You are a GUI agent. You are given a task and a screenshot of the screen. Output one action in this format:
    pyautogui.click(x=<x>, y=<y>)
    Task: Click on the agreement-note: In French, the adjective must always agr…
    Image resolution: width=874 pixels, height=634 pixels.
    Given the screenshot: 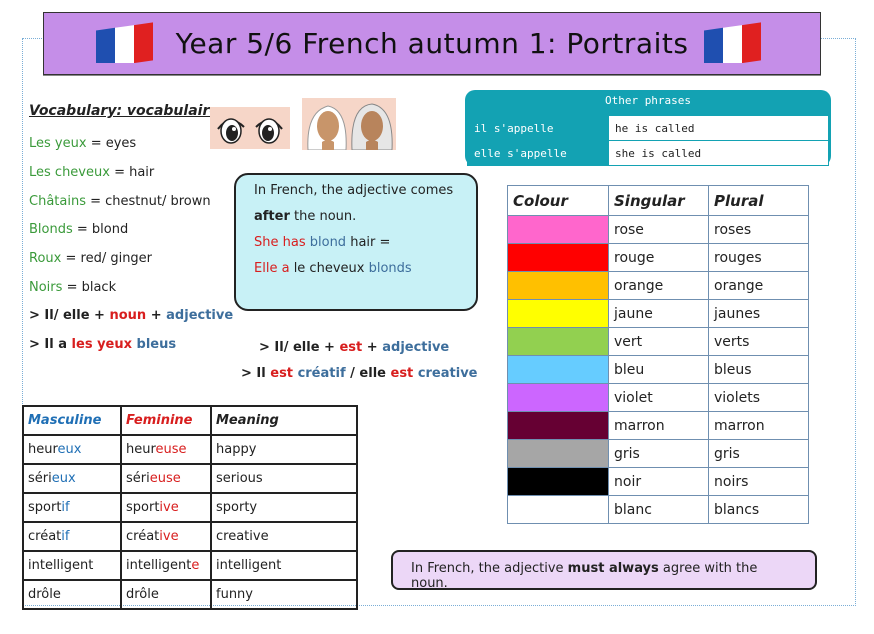 What is the action you would take?
    pyautogui.click(x=604, y=570)
    